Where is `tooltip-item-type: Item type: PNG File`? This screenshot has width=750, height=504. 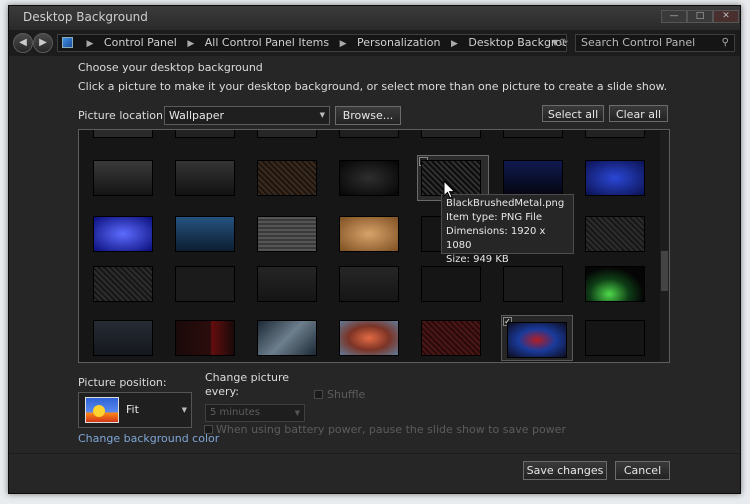 tooltip-item-type: Item type: PNG File is located at coordinates (494, 217).